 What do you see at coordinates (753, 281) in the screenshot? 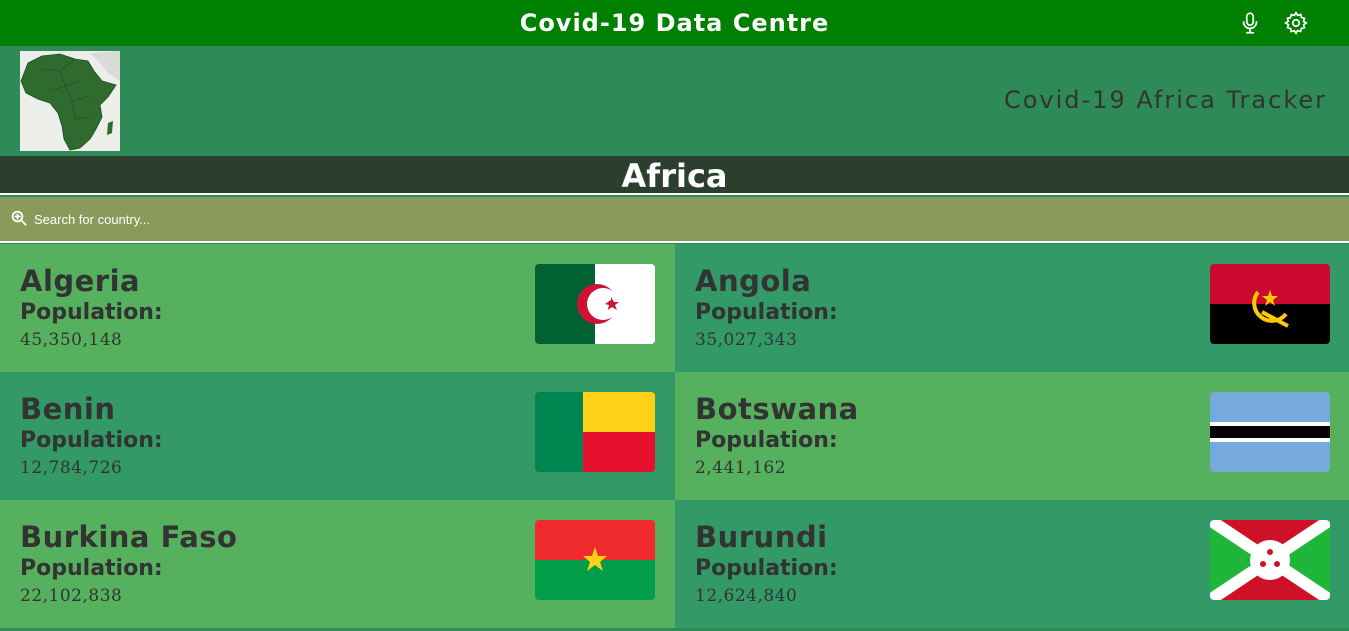
I see `country-name: Angola` at bounding box center [753, 281].